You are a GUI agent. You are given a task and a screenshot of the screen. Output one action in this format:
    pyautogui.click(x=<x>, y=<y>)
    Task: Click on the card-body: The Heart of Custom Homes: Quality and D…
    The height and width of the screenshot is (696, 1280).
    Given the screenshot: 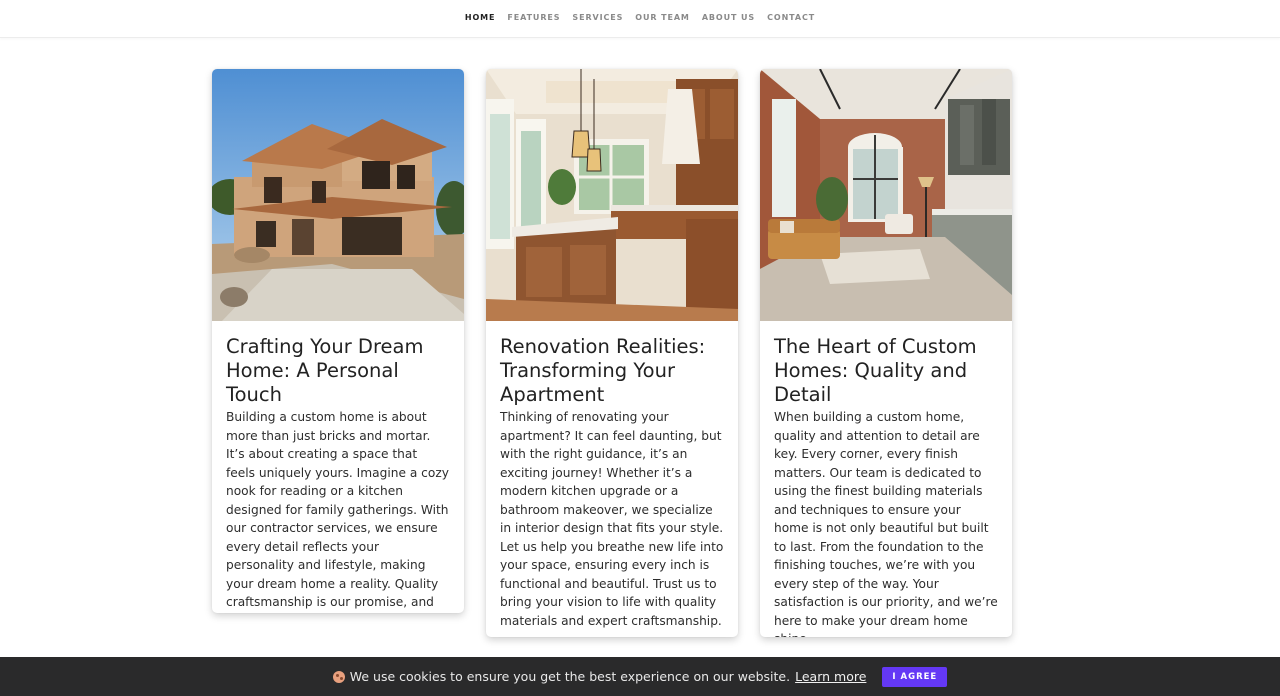 What is the action you would take?
    pyautogui.click(x=886, y=479)
    